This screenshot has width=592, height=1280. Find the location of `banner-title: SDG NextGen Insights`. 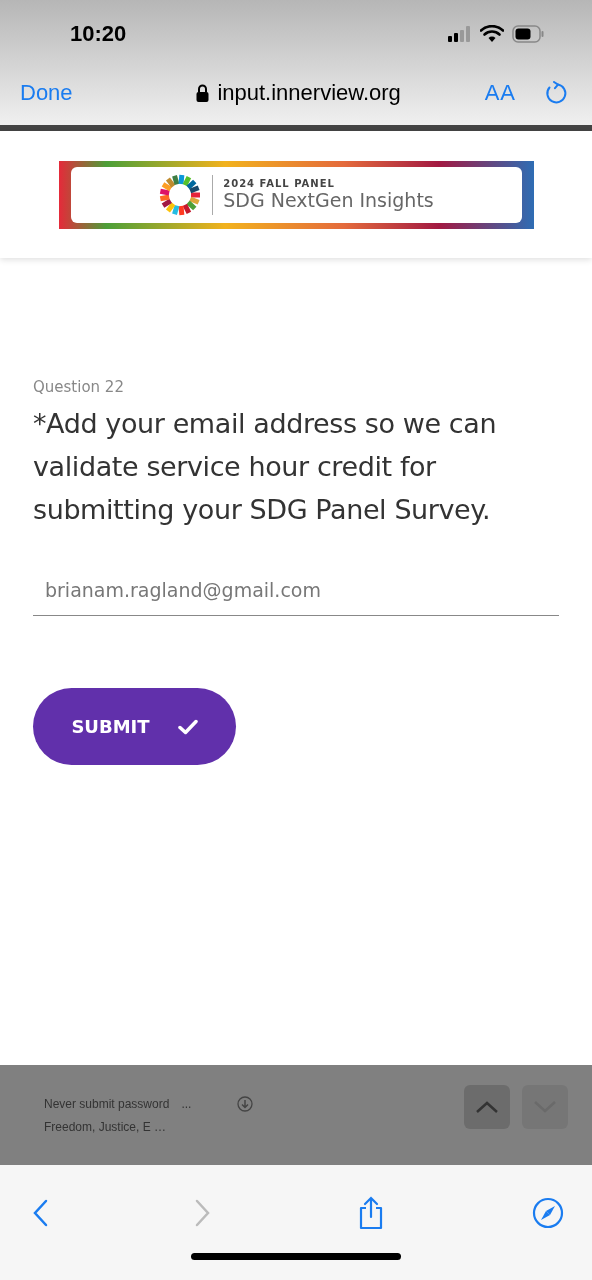

banner-title: SDG NextGen Insights is located at coordinates (328, 200).